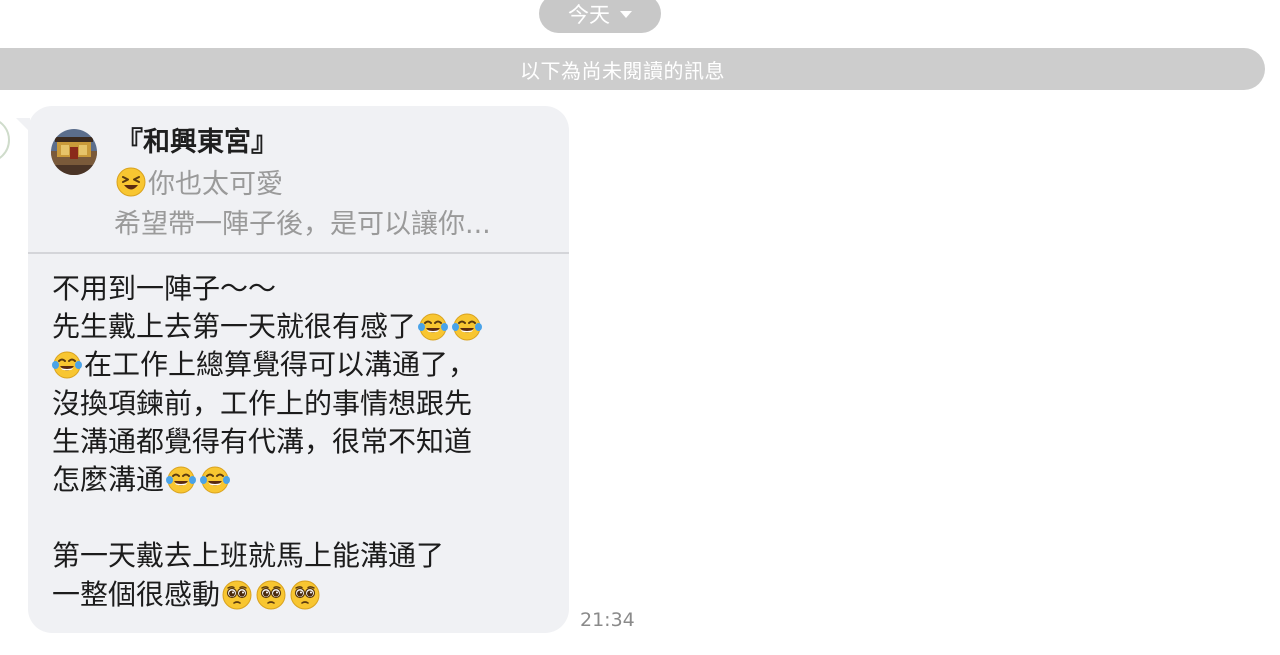 Image resolution: width=1280 pixels, height=655 pixels. I want to click on message-line: 第一天戴去上班就馬上能溝通了, so click(302, 556).